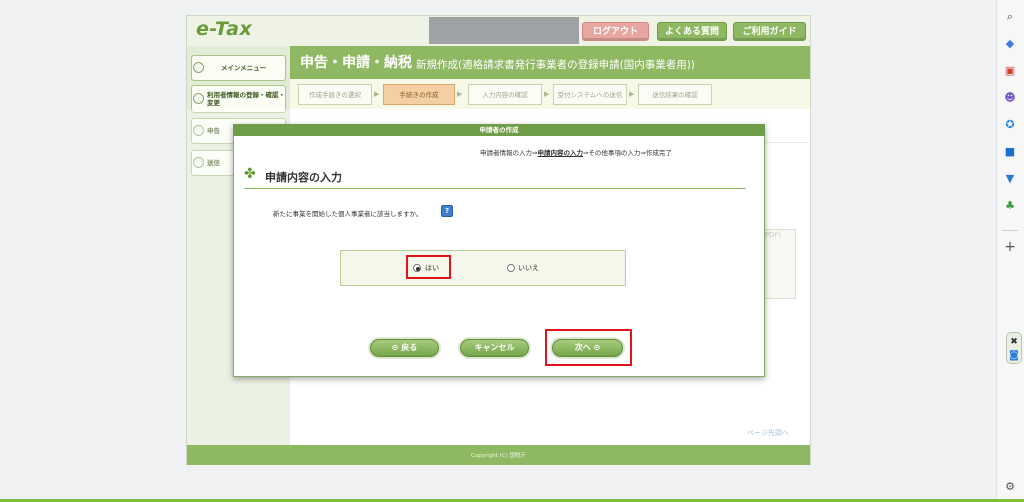 Image resolution: width=1024 pixels, height=502 pixels. I want to click on step-confirm: 入力内容の確認, so click(505, 94).